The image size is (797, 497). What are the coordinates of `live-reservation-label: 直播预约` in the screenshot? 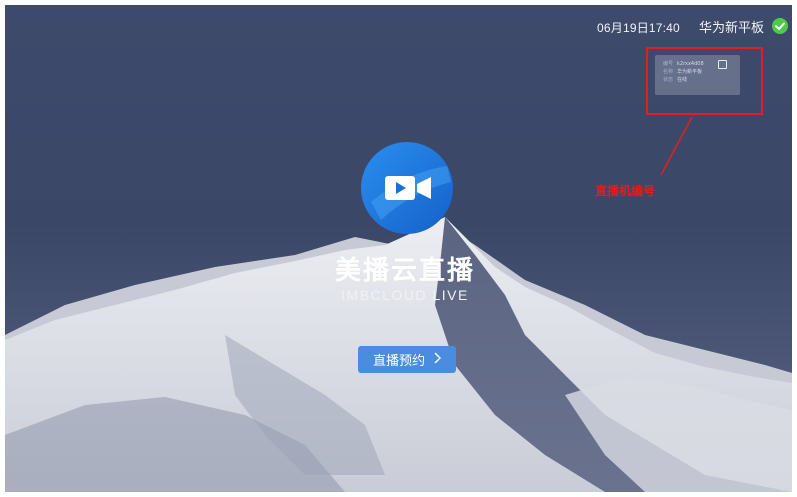 It's located at (398, 361).